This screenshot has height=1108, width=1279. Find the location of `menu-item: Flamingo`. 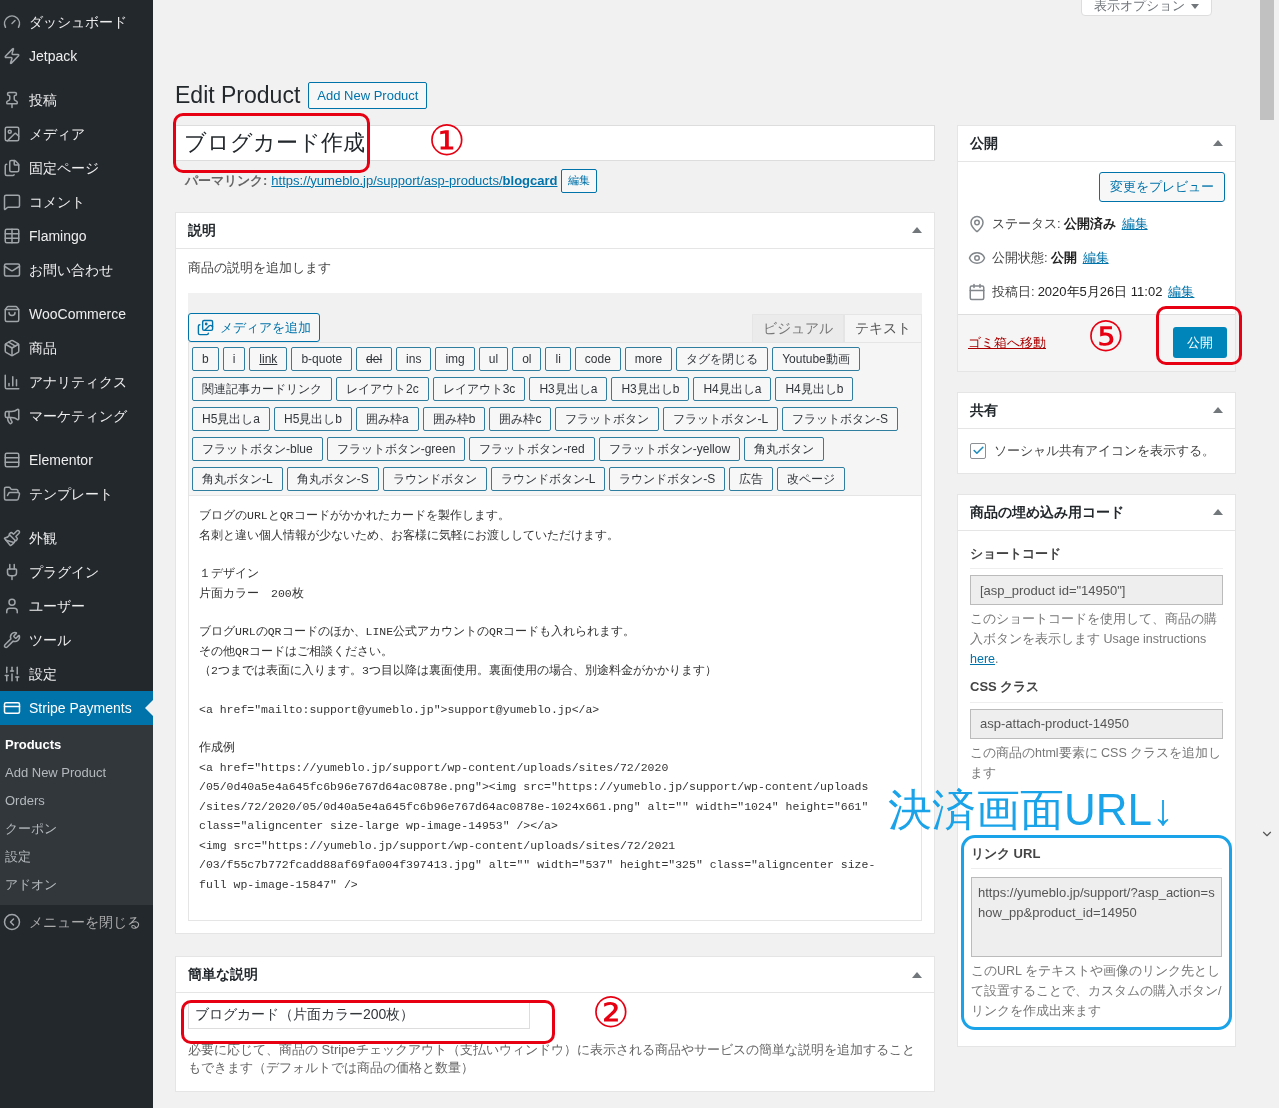

menu-item: Flamingo is located at coordinates (76, 236).